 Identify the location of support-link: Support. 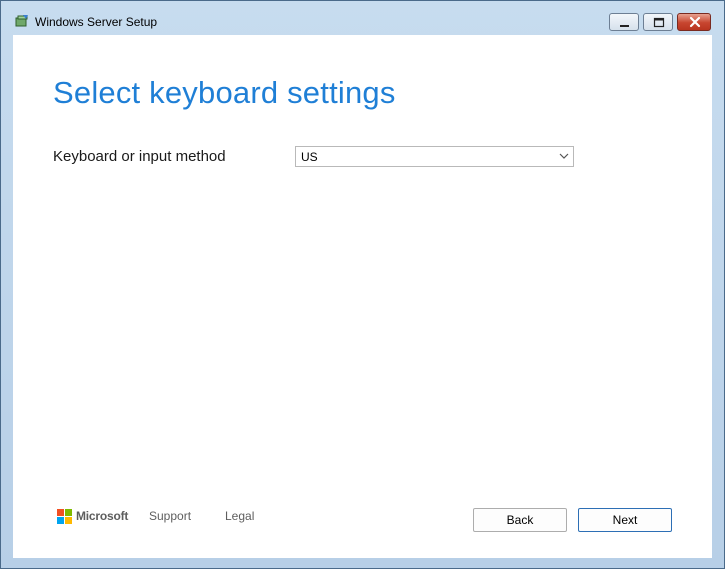
(170, 516).